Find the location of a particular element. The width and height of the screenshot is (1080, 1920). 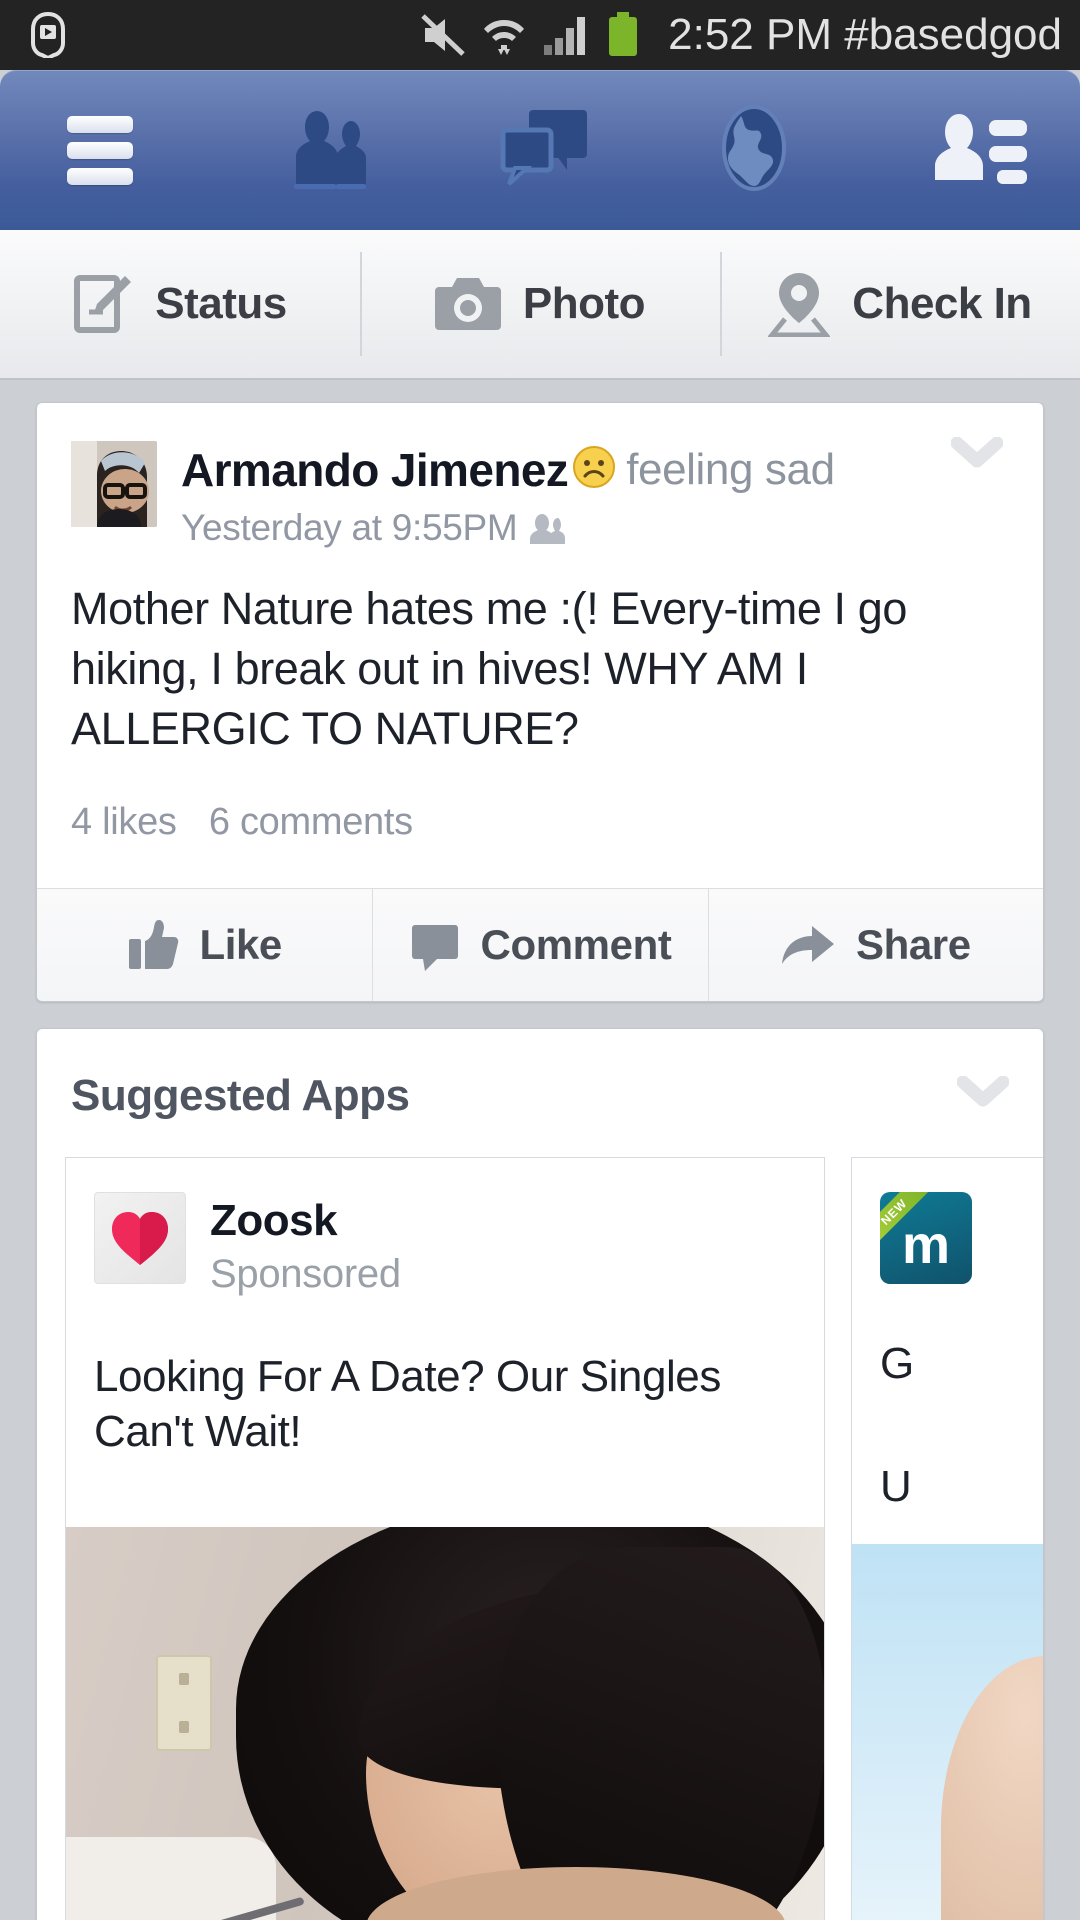

composer-photo-button: Photo is located at coordinates (540, 304).